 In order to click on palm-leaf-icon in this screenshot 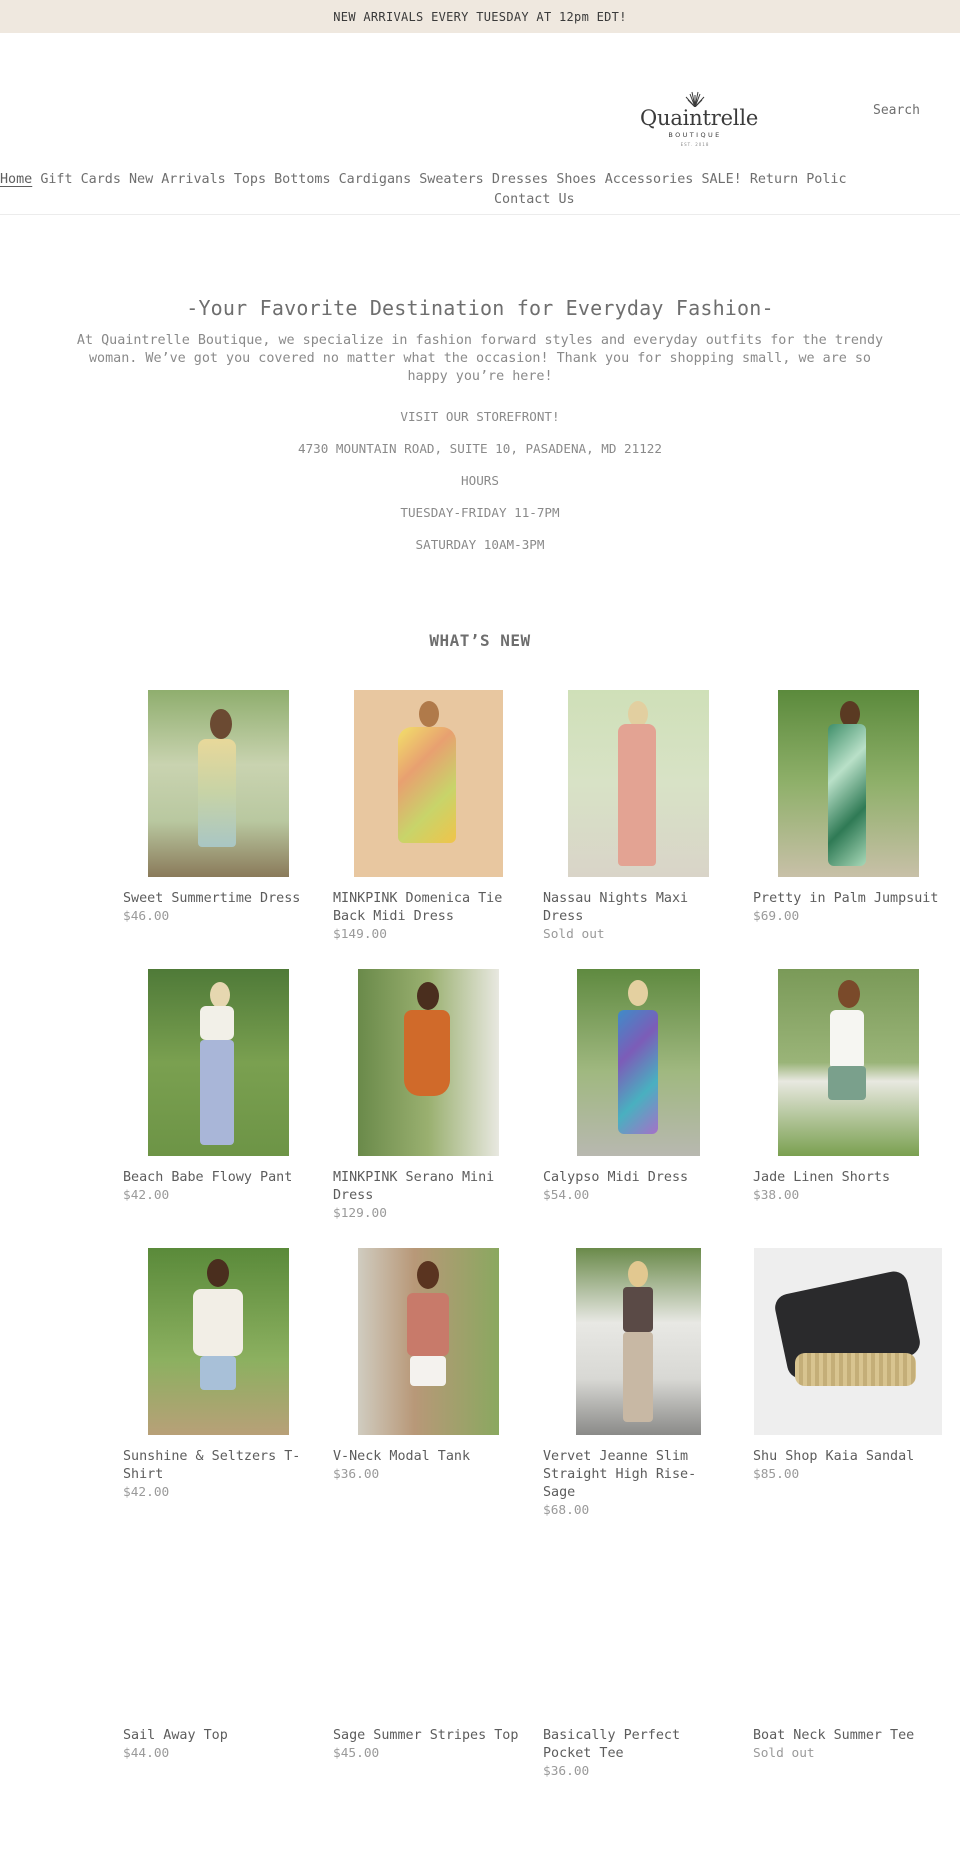, I will do `click(695, 99)`.